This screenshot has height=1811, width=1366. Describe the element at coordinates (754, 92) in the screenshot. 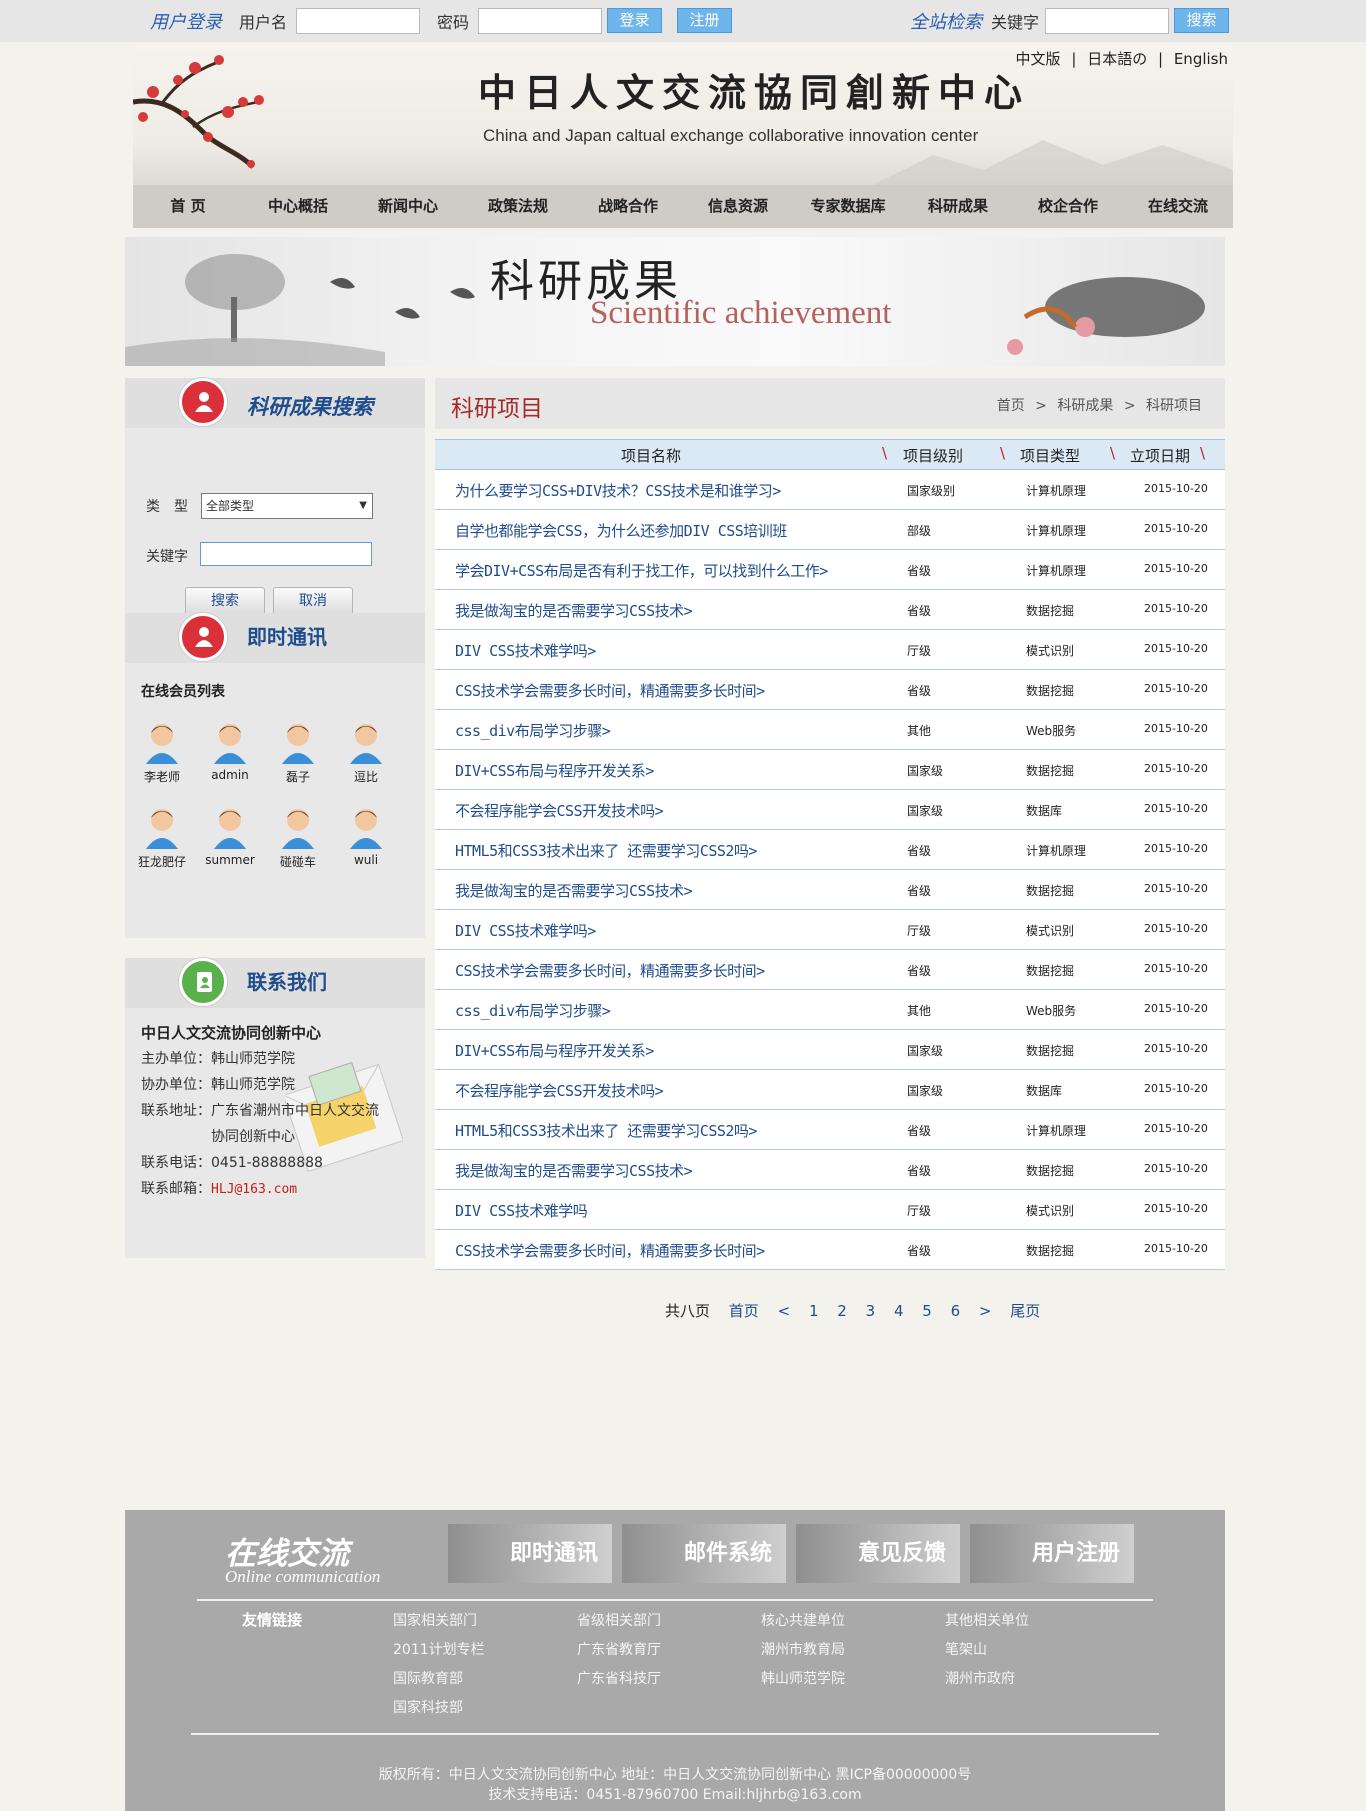

I see `site-title-cn: 中日人文交流協同創新中心` at that location.